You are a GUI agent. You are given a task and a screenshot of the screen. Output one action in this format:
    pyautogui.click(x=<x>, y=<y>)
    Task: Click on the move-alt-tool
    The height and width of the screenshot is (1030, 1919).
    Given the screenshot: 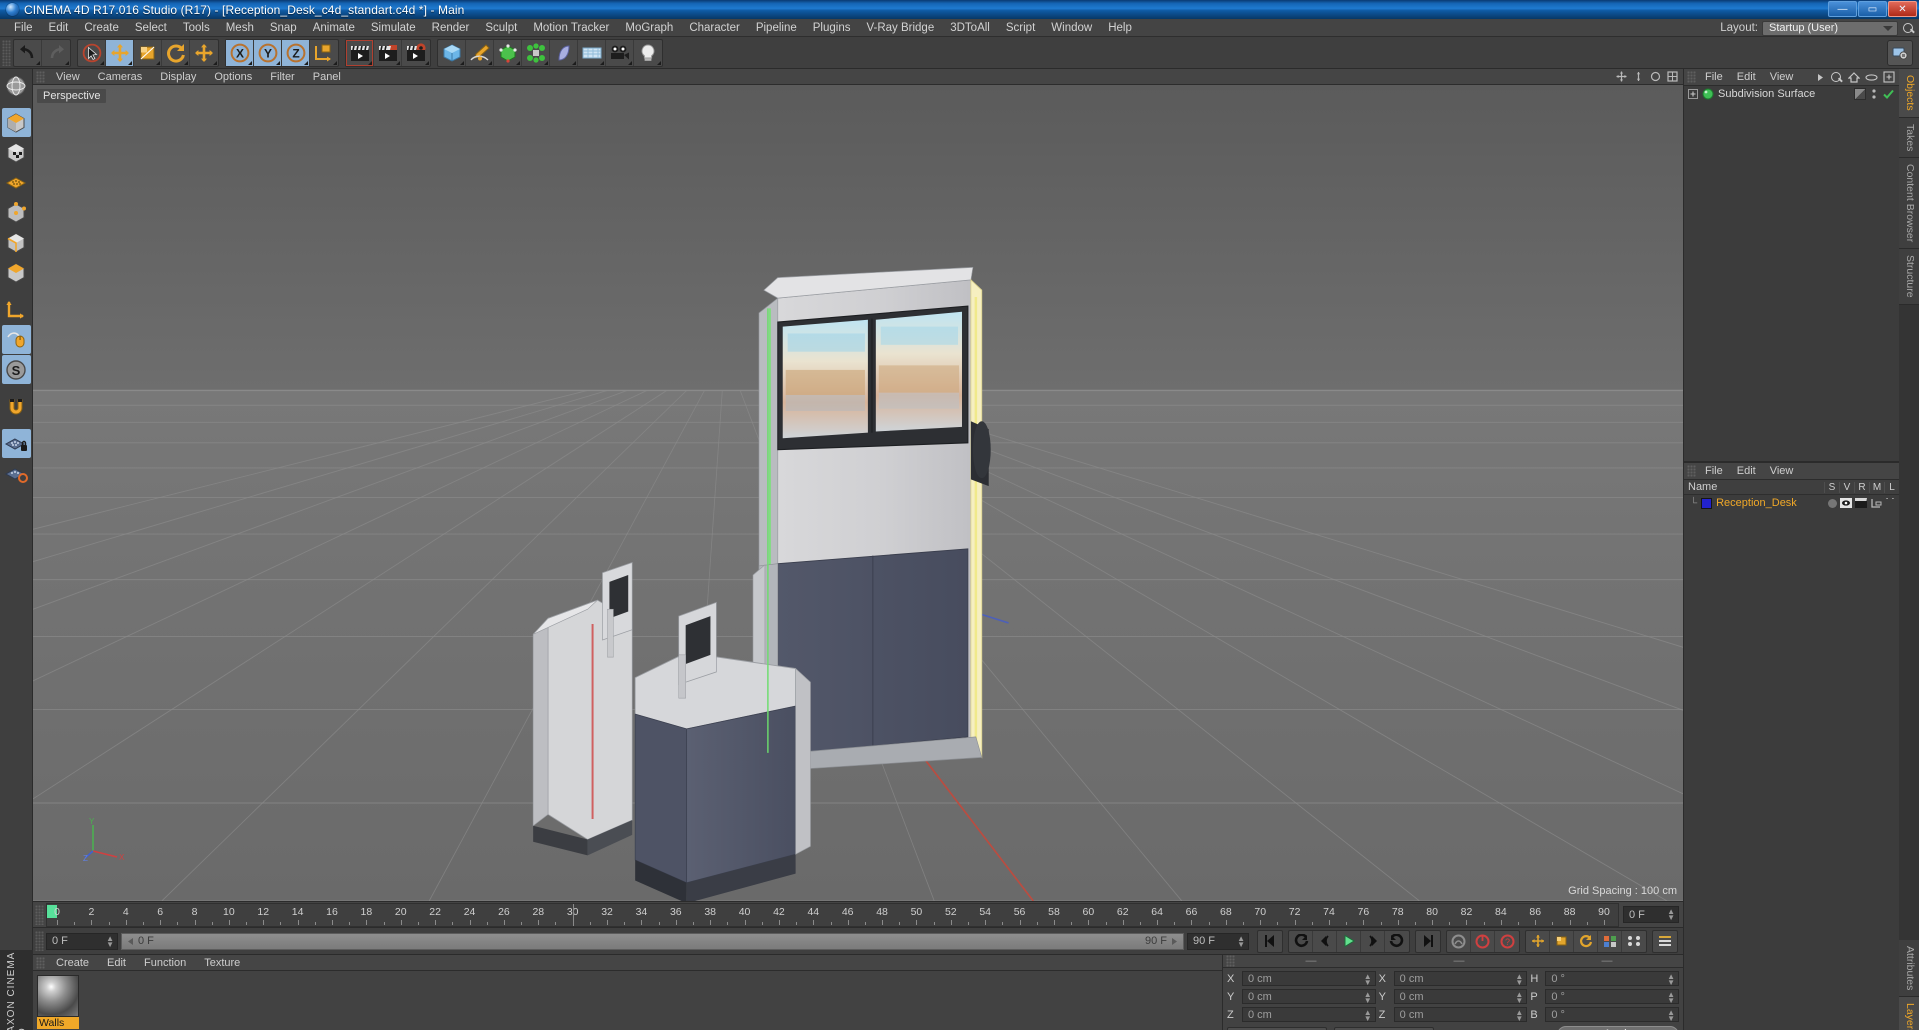 What is the action you would take?
    pyautogui.click(x=204, y=53)
    